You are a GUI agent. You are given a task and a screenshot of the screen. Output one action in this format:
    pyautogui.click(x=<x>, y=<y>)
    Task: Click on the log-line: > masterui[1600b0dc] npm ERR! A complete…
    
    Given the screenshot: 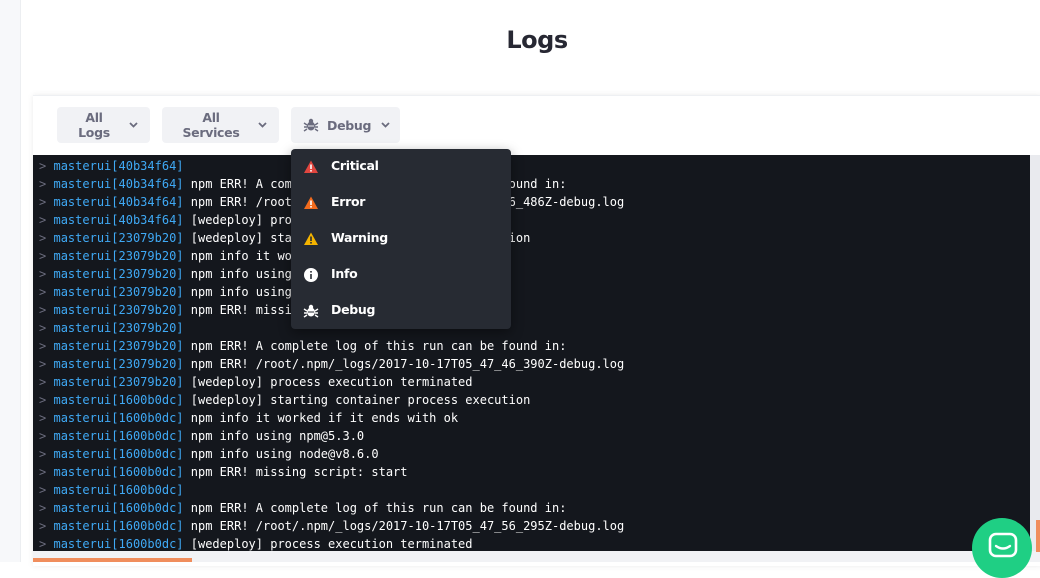 What is the action you would take?
    pyautogui.click(x=302, y=508)
    